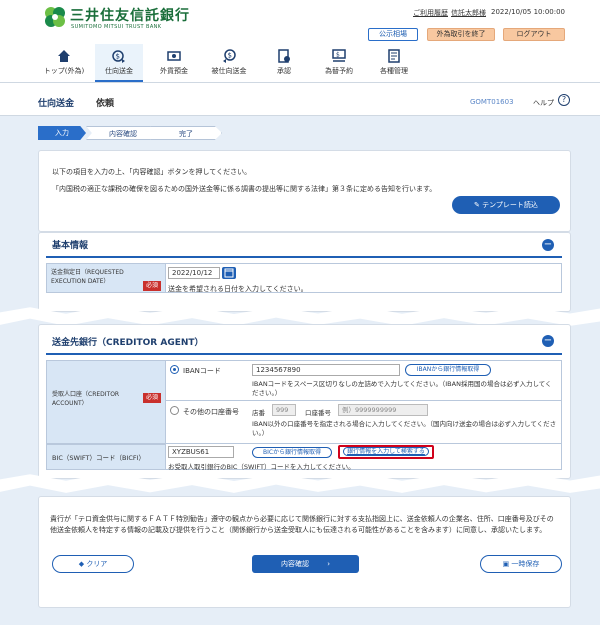 The width and height of the screenshot is (600, 625). What do you see at coordinates (174, 71) in the screenshot?
I see `nav-label: 外貨預金` at bounding box center [174, 71].